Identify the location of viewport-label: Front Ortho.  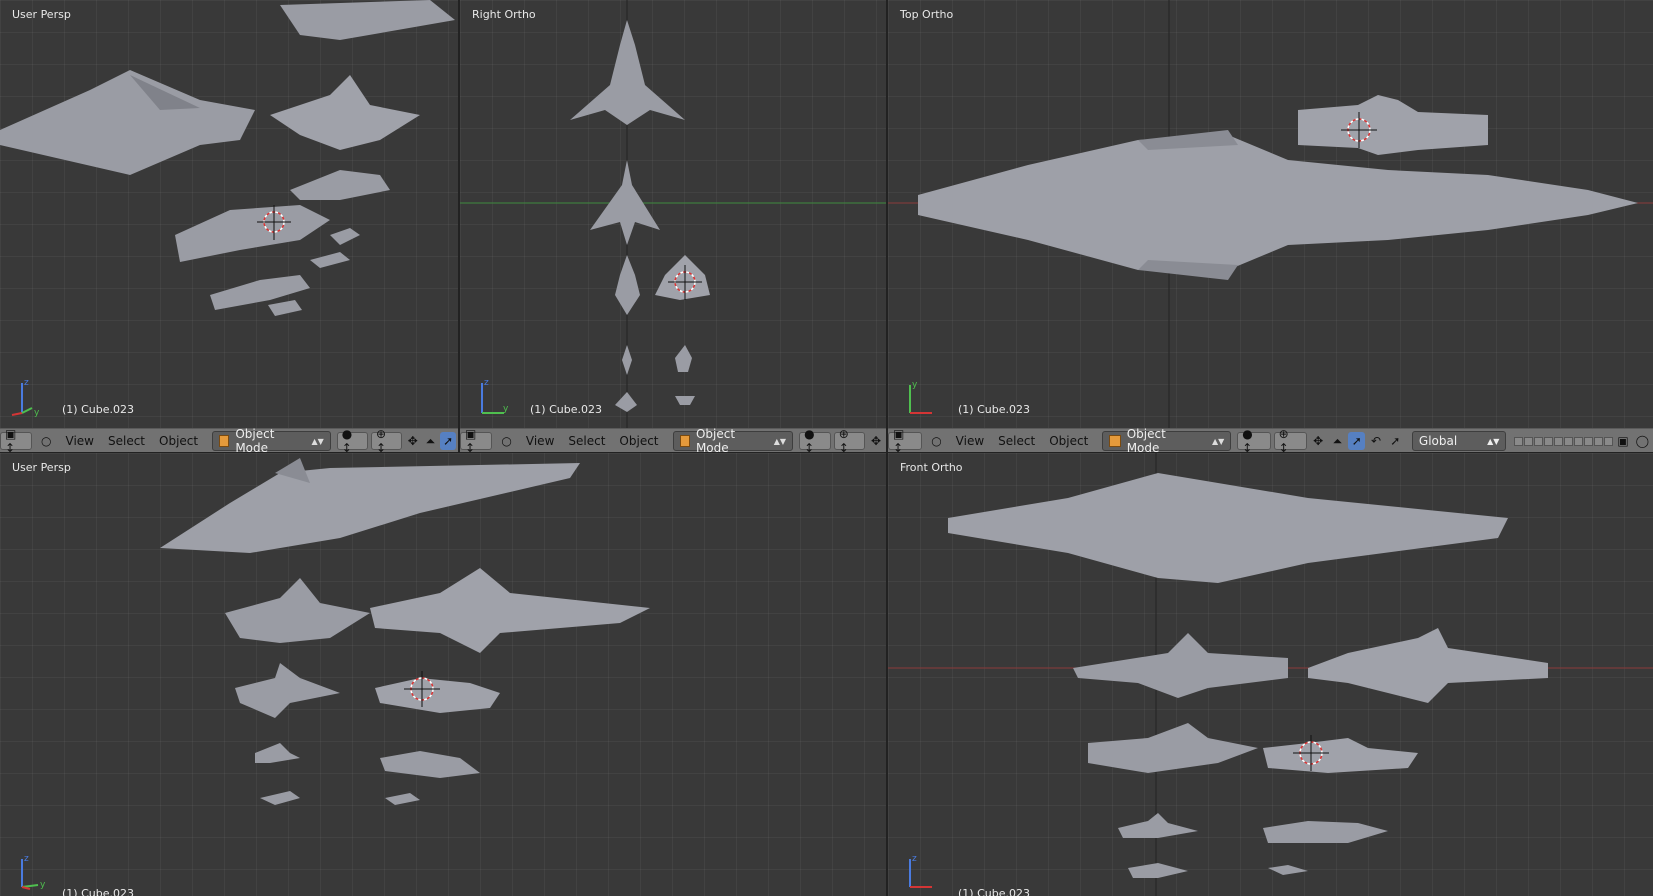
(931, 467).